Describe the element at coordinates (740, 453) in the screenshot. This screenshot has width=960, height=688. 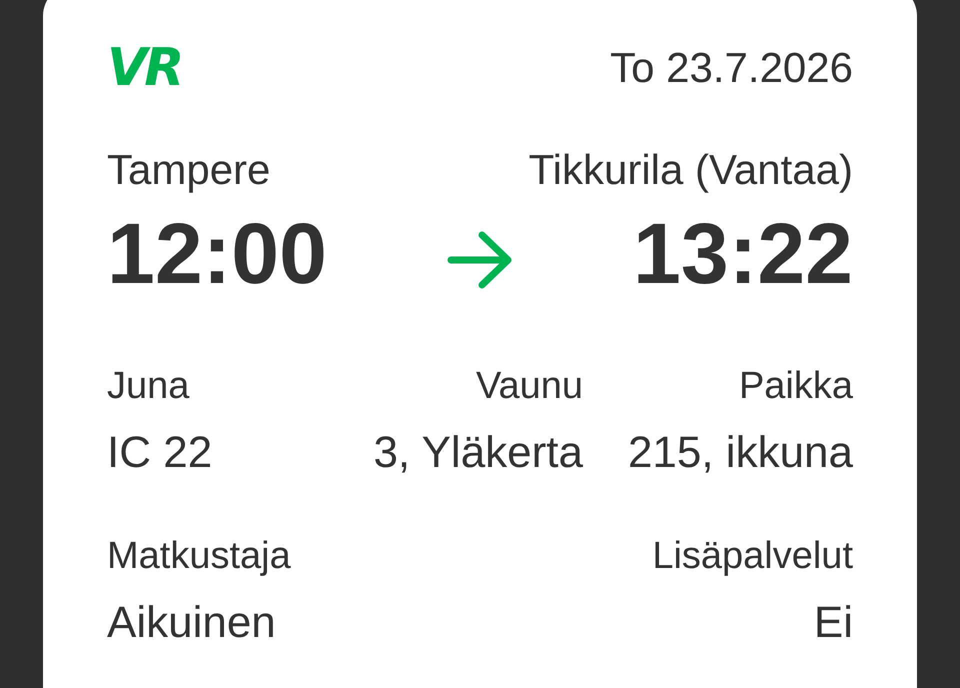
I see `detail-value: 215, ikkuna` at that location.